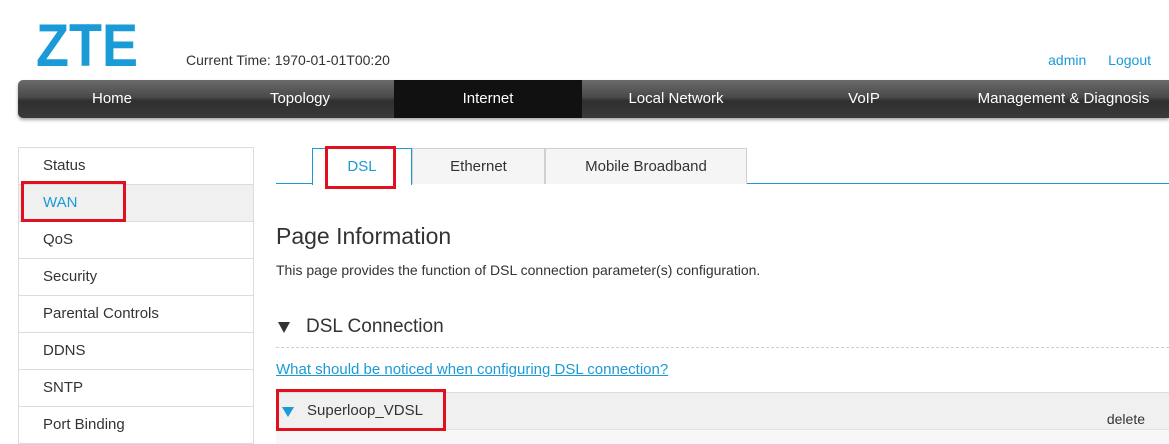  Describe the element at coordinates (375, 326) in the screenshot. I see `section-title: DSL Connection` at that location.